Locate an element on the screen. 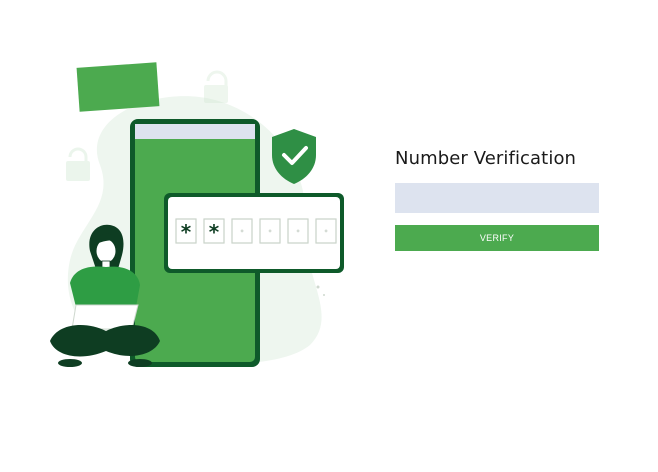  verify-button: VERIFY is located at coordinates (497, 238).